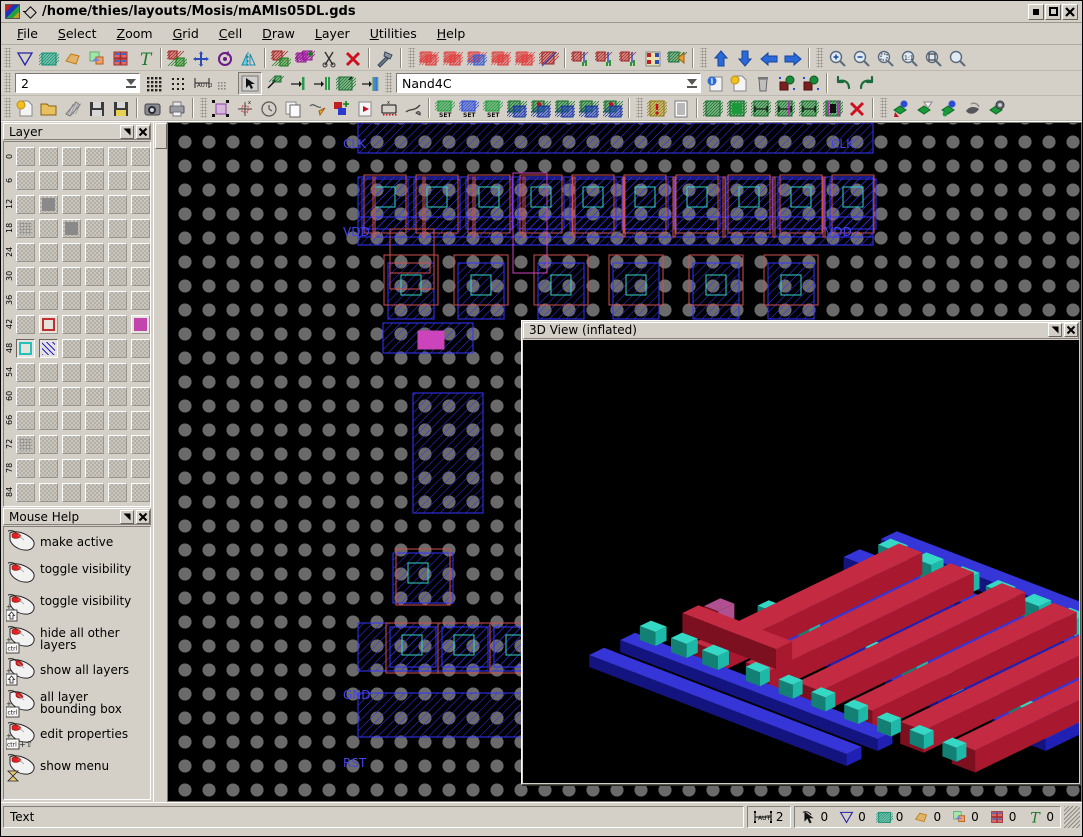 This screenshot has width=1083, height=837. I want to click on layer-combine-4-icon, so click(589, 108).